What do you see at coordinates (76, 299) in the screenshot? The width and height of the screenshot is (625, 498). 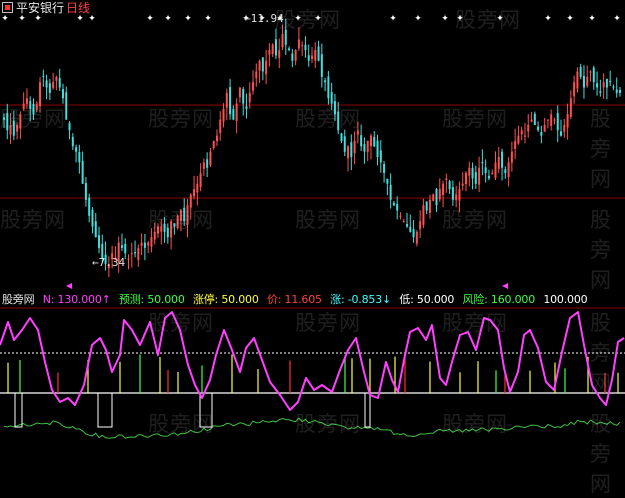 I see `param-n: N: 130.000↑` at bounding box center [76, 299].